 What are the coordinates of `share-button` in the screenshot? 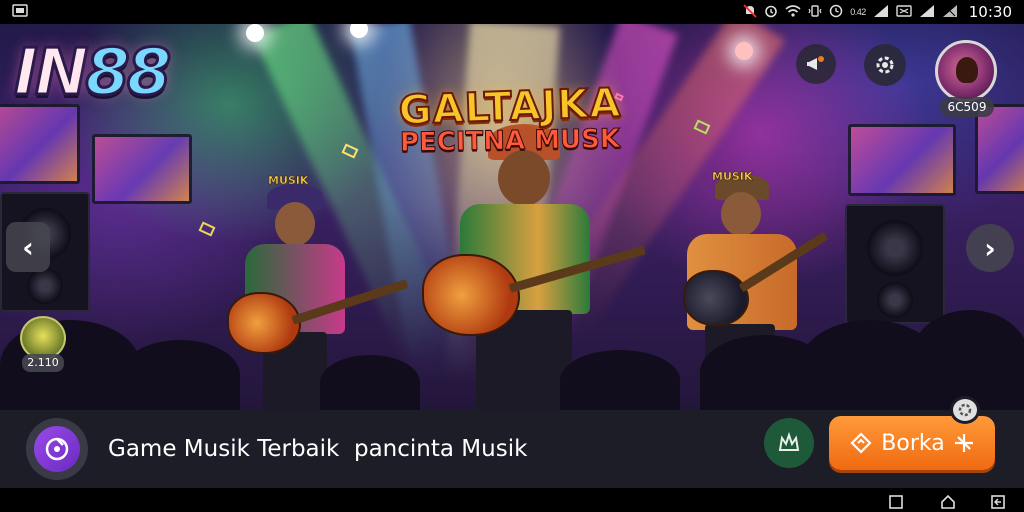 It's located at (789, 443).